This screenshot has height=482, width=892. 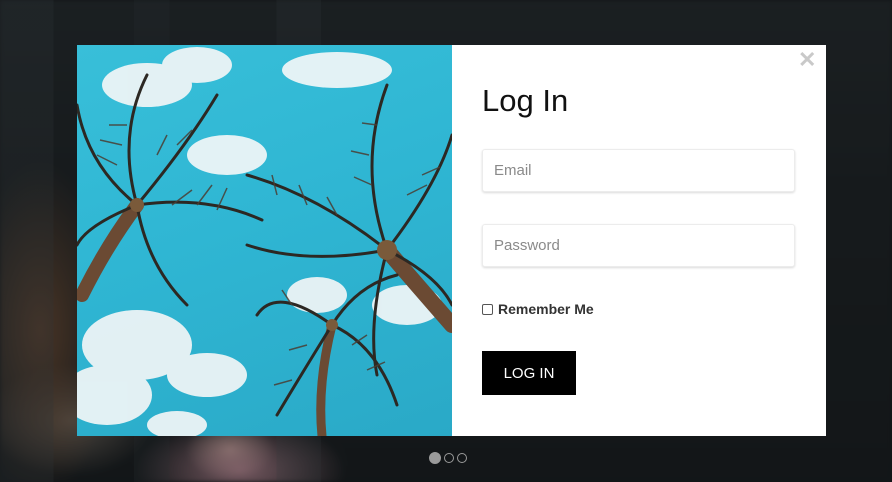 What do you see at coordinates (525, 100) in the screenshot?
I see `modal-title: Log In` at bounding box center [525, 100].